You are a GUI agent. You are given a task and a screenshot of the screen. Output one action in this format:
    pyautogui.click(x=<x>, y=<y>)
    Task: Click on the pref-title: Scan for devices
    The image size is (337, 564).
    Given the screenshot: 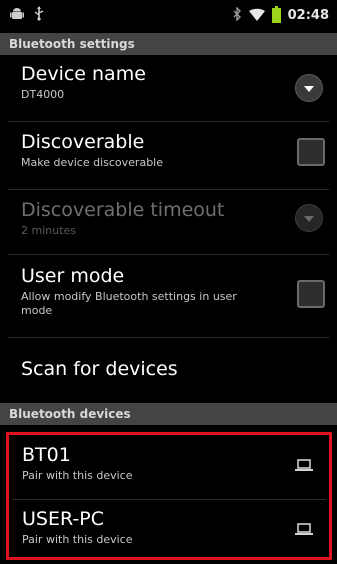 What is the action you would take?
    pyautogui.click(x=99, y=369)
    